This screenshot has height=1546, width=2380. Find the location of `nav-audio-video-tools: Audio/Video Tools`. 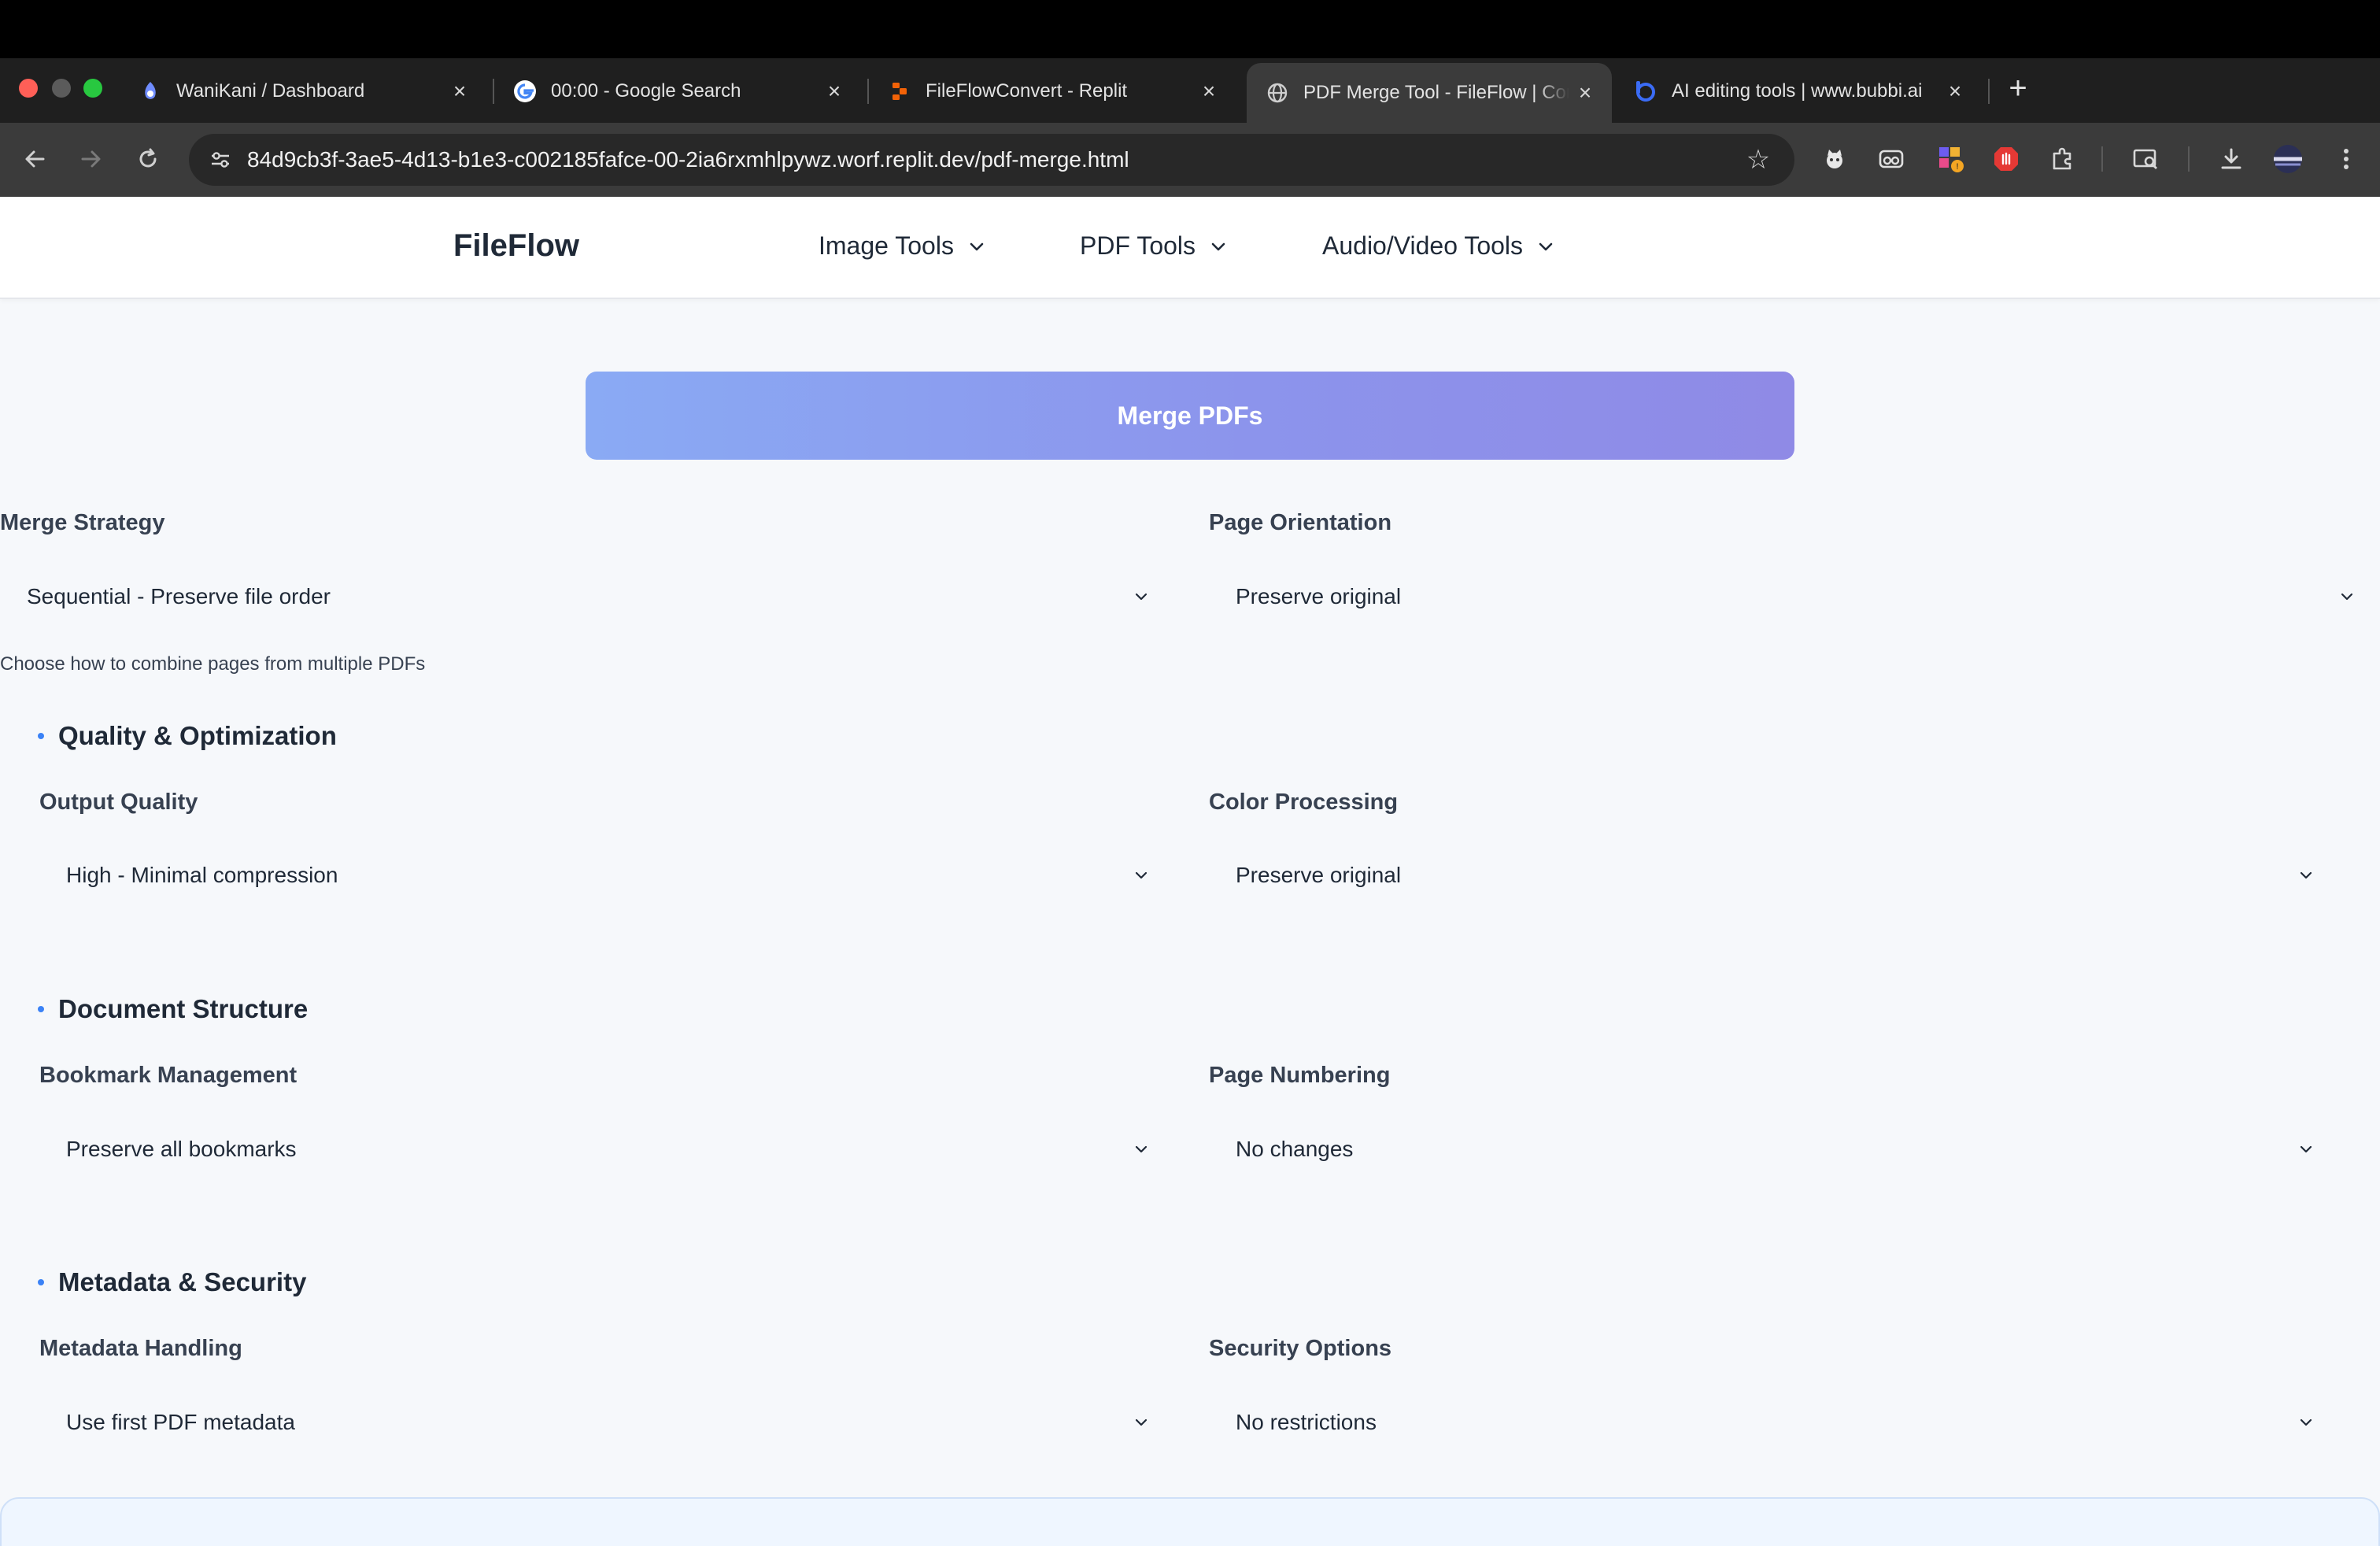

nav-audio-video-tools: Audio/Video Tools is located at coordinates (1438, 246).